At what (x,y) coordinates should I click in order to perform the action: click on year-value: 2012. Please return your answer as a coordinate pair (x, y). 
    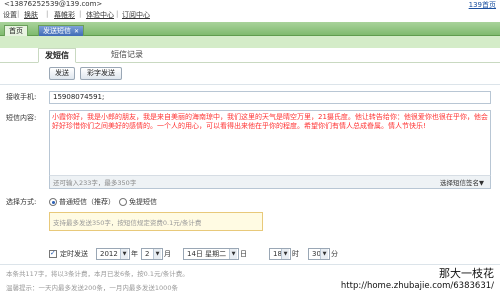
    Looking at the image, I should click on (109, 254).